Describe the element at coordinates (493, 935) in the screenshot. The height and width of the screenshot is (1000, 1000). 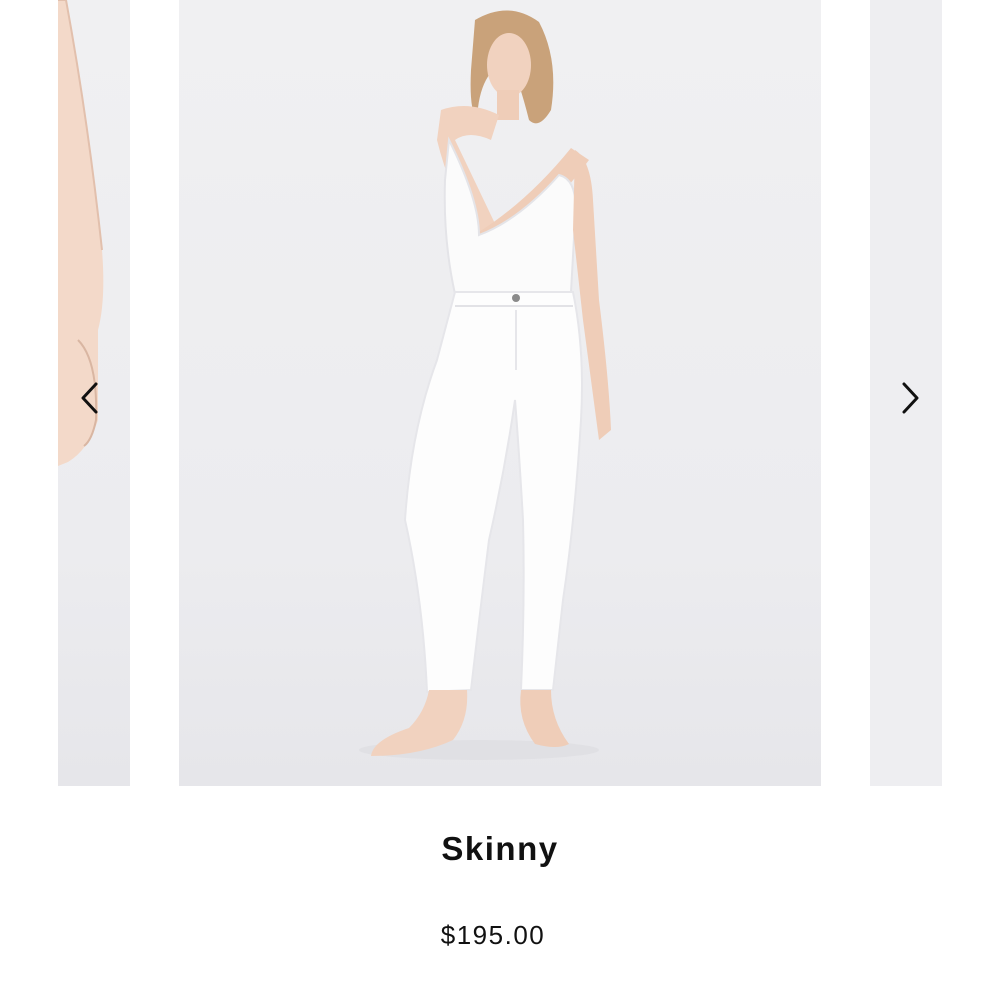
I see `product-price: $195.00` at that location.